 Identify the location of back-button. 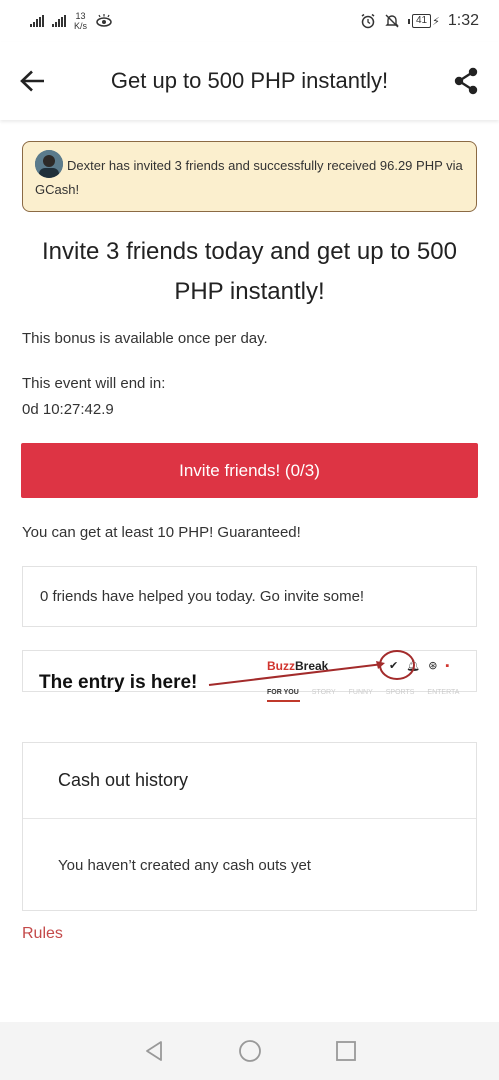
(40, 81).